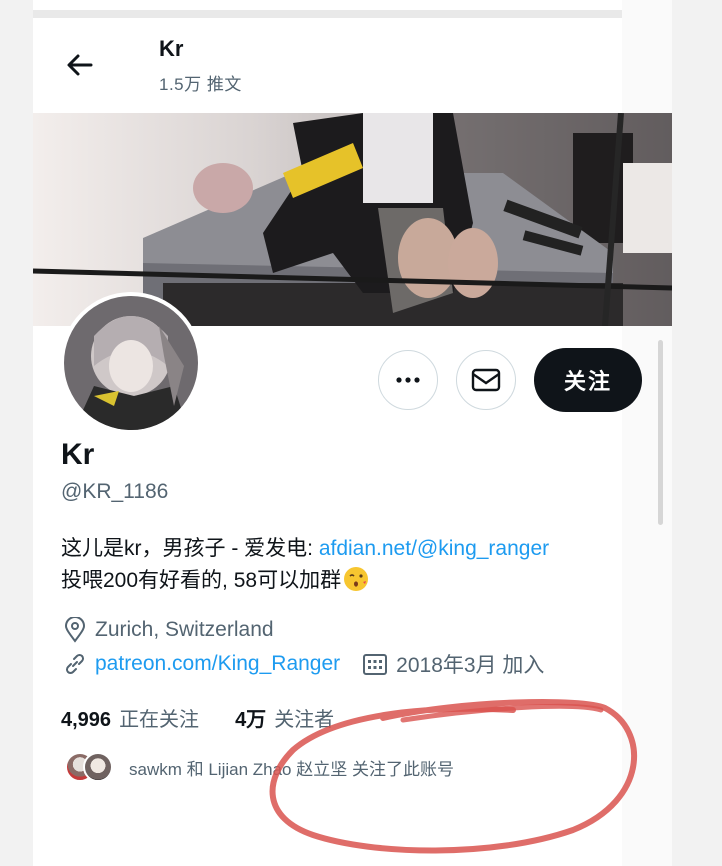 This screenshot has width=722, height=866. Describe the element at coordinates (115, 491) in the screenshot. I see `profile-handle: @KR_1186` at that location.